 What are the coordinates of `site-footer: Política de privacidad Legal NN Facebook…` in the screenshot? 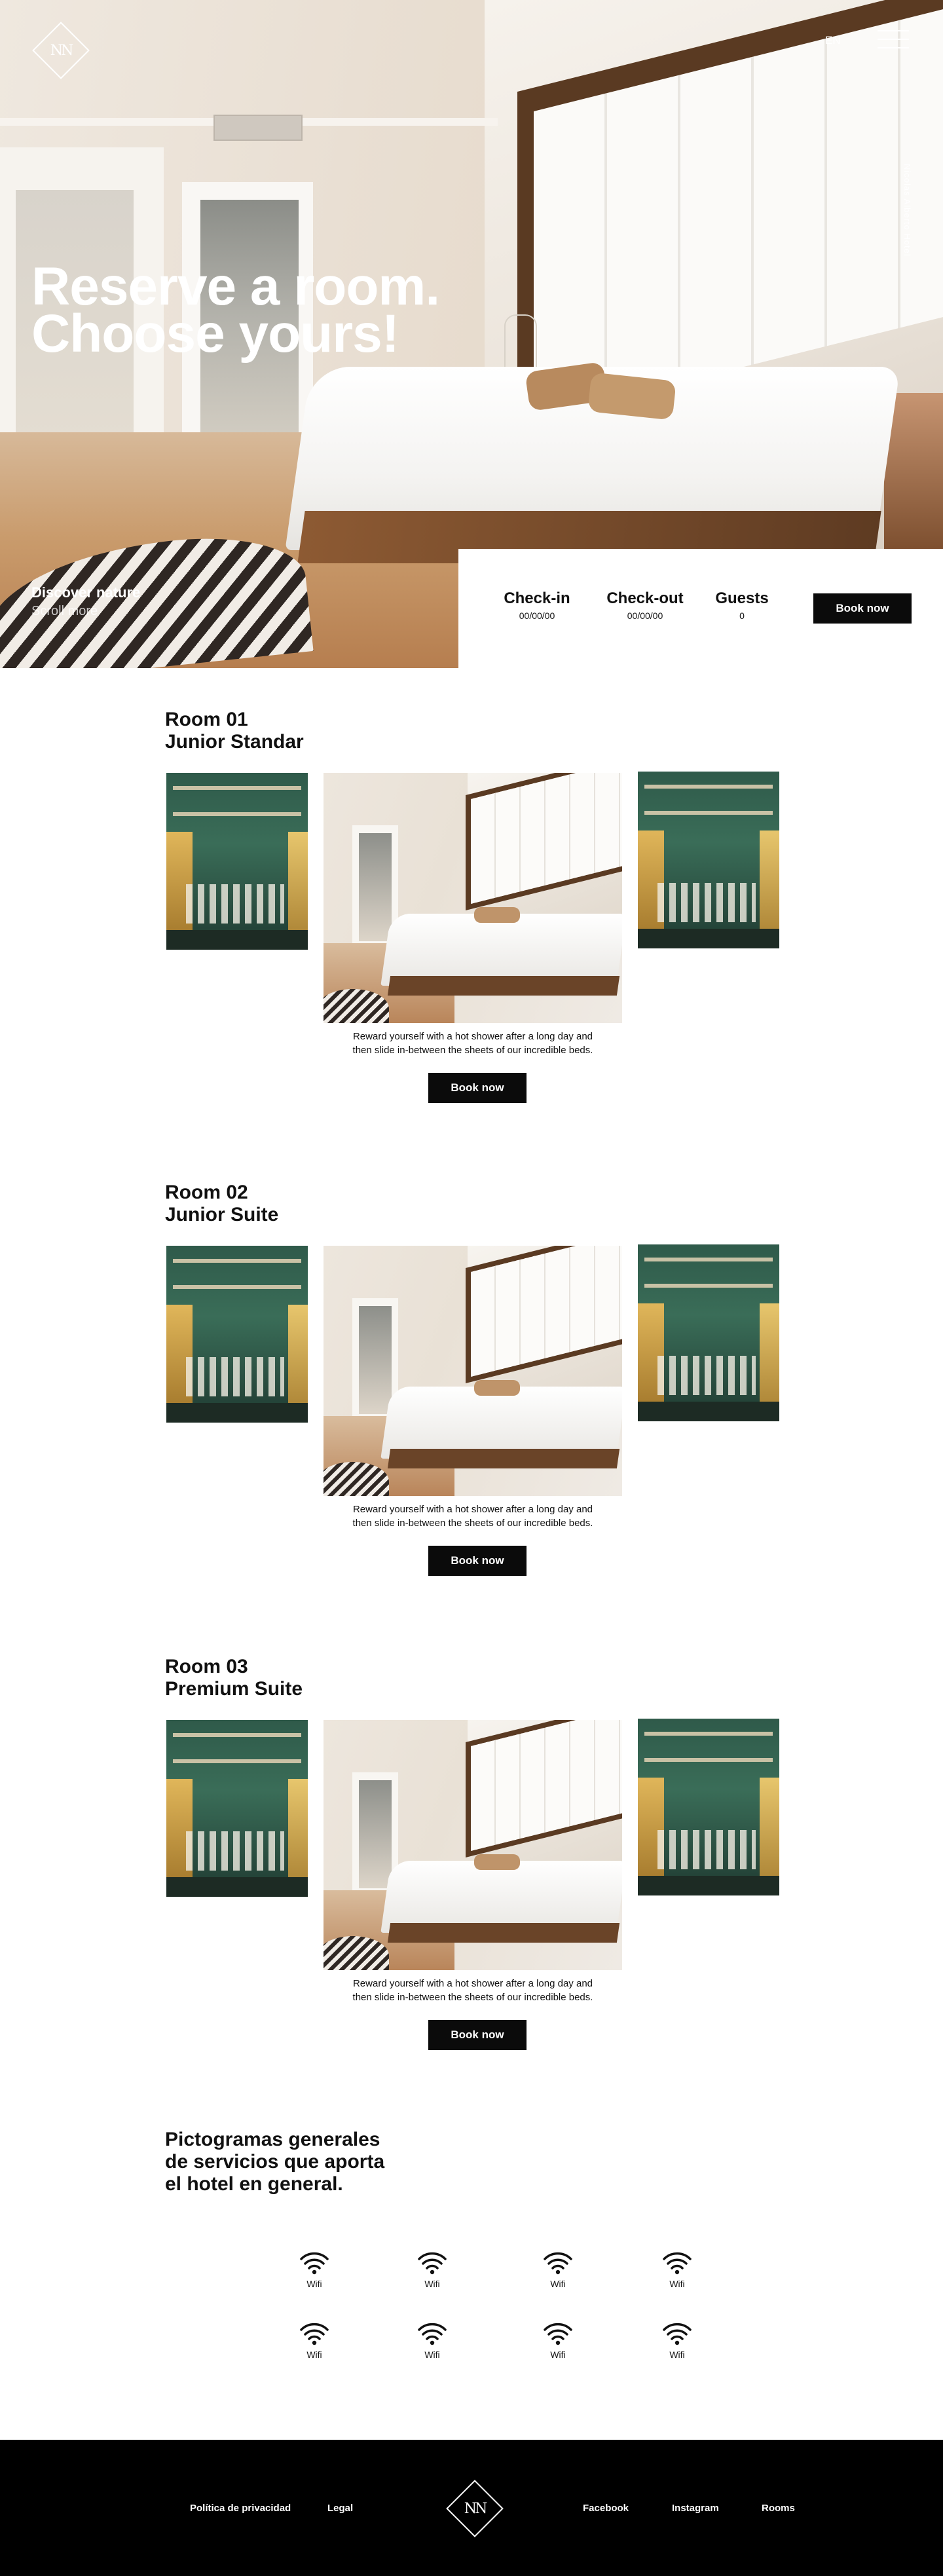 It's located at (471, 2508).